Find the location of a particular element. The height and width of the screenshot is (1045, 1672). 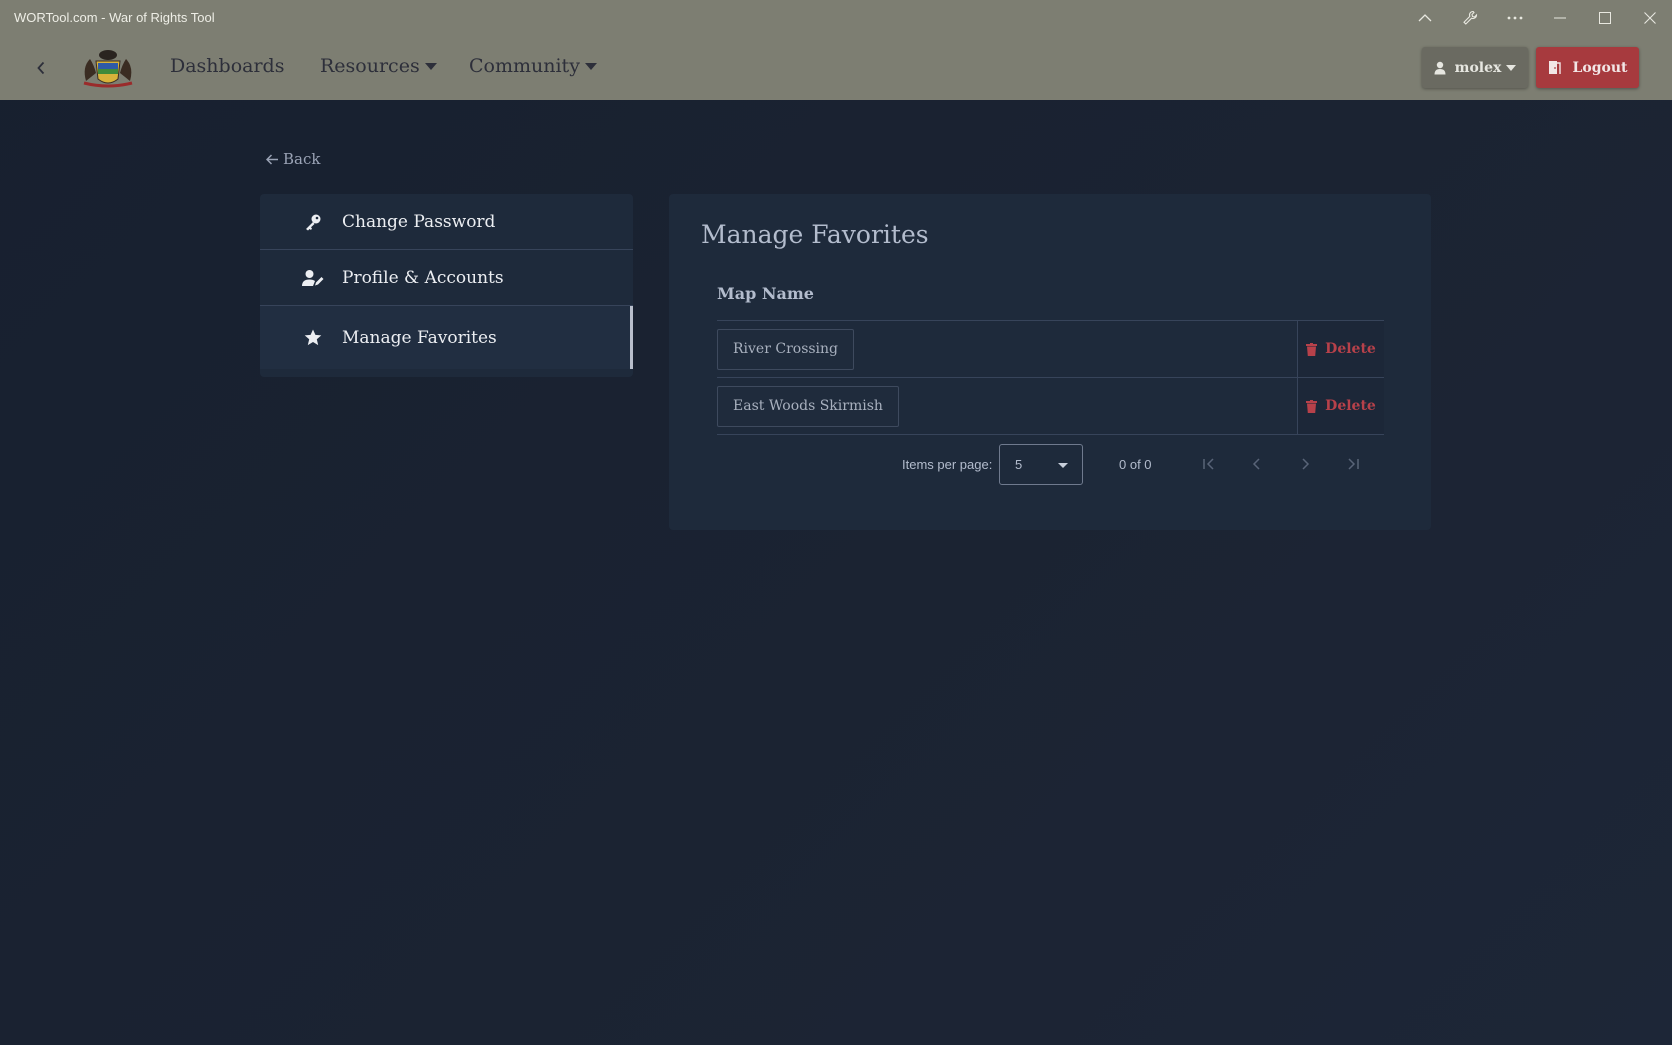

nav-dashboards-link: Dashboards is located at coordinates (227, 66).